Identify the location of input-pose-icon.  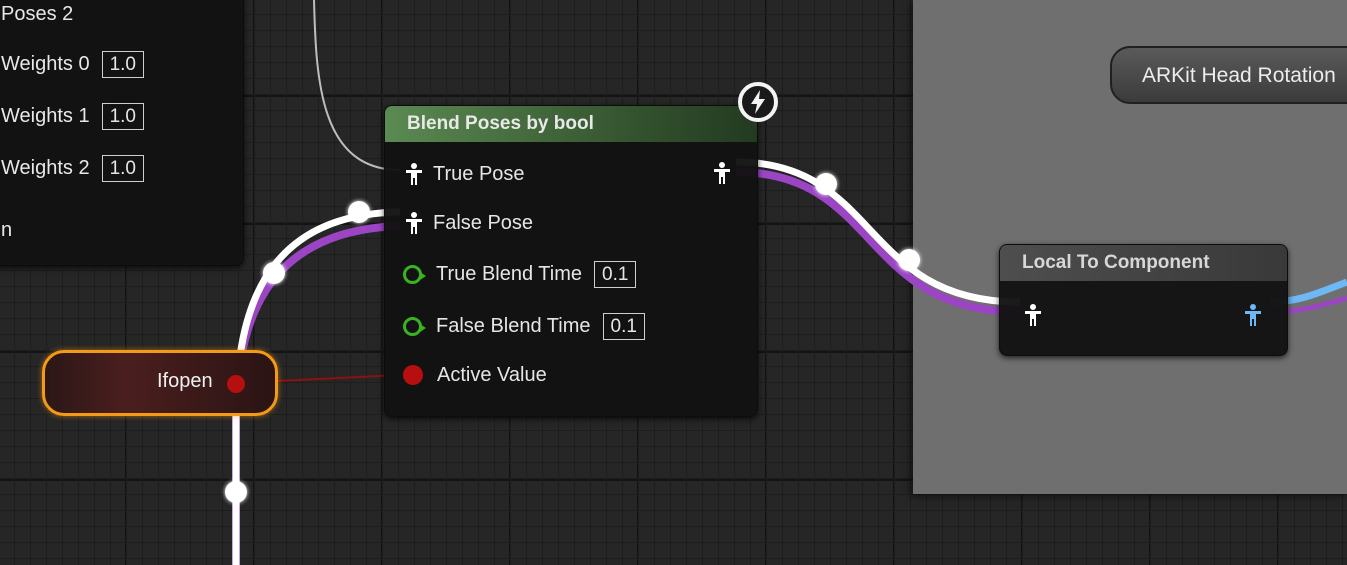
(1033, 315).